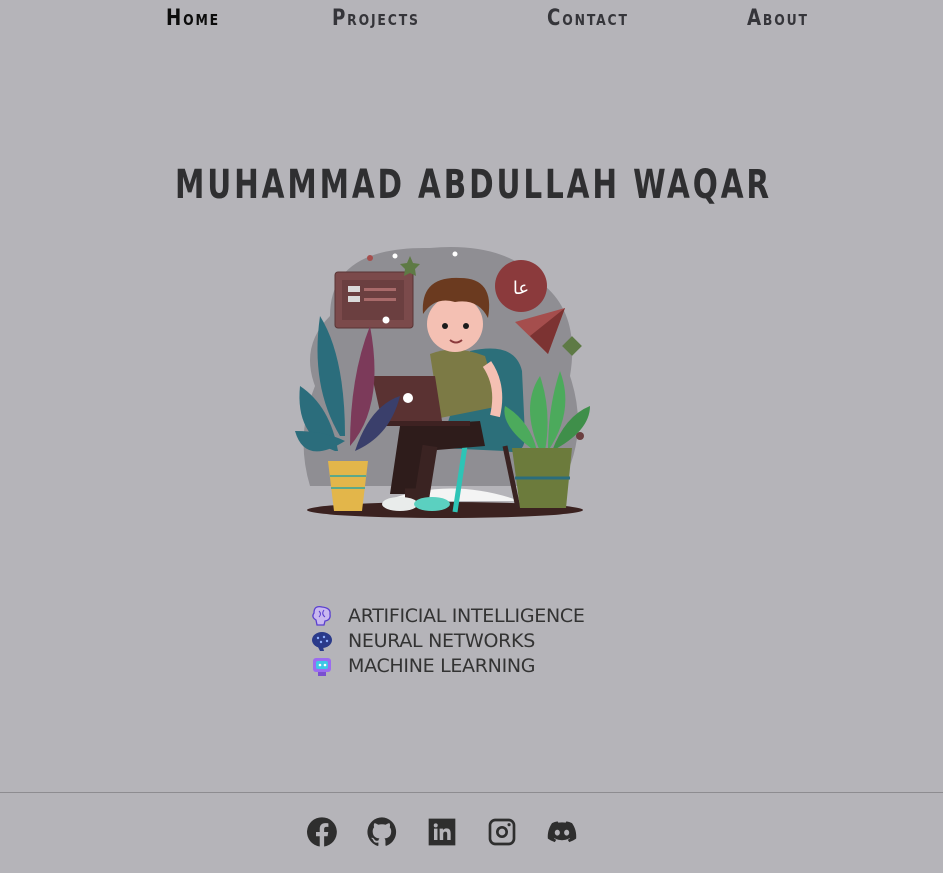 Image resolution: width=943 pixels, height=873 pixels. I want to click on svg-text: عا, so click(521, 288).